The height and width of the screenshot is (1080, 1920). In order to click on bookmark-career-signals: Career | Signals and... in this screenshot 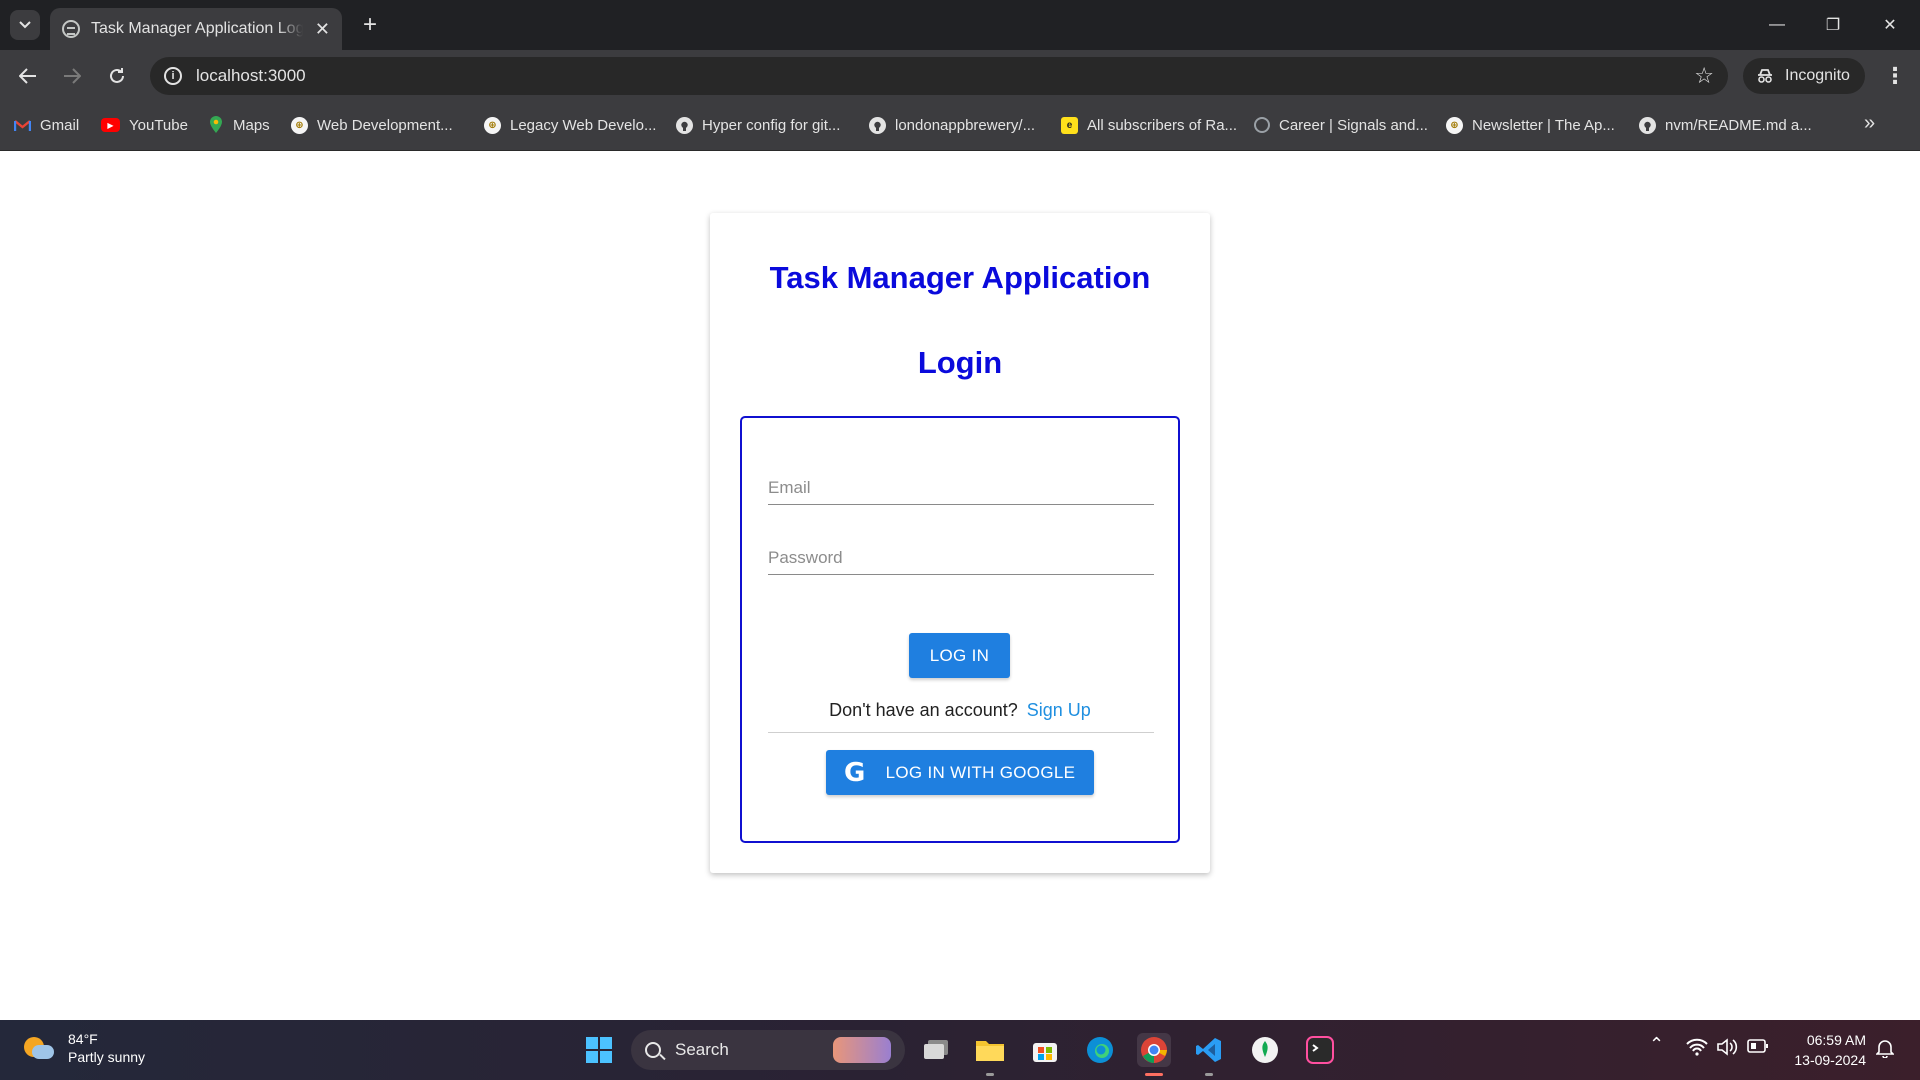, I will do `click(1341, 125)`.